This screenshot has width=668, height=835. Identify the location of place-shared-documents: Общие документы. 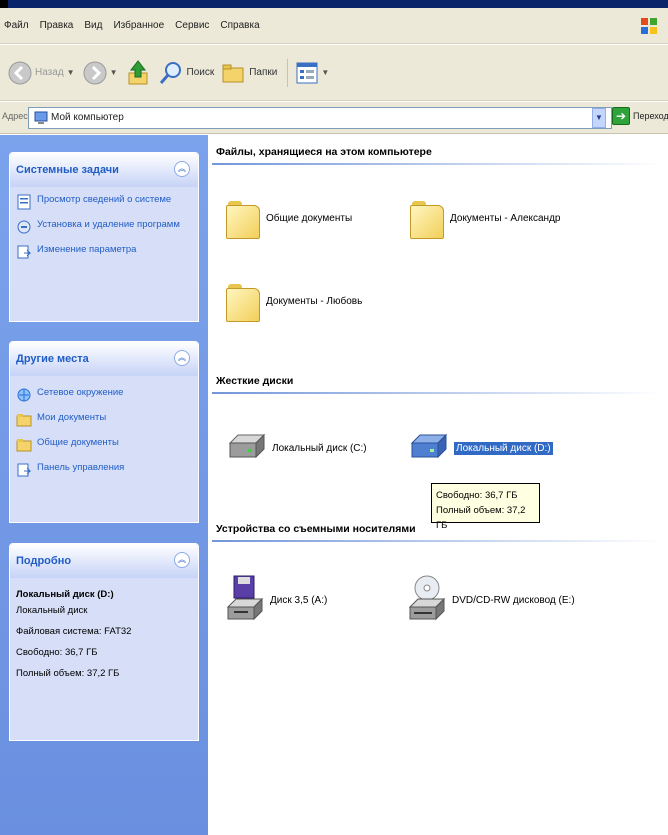
(104, 444).